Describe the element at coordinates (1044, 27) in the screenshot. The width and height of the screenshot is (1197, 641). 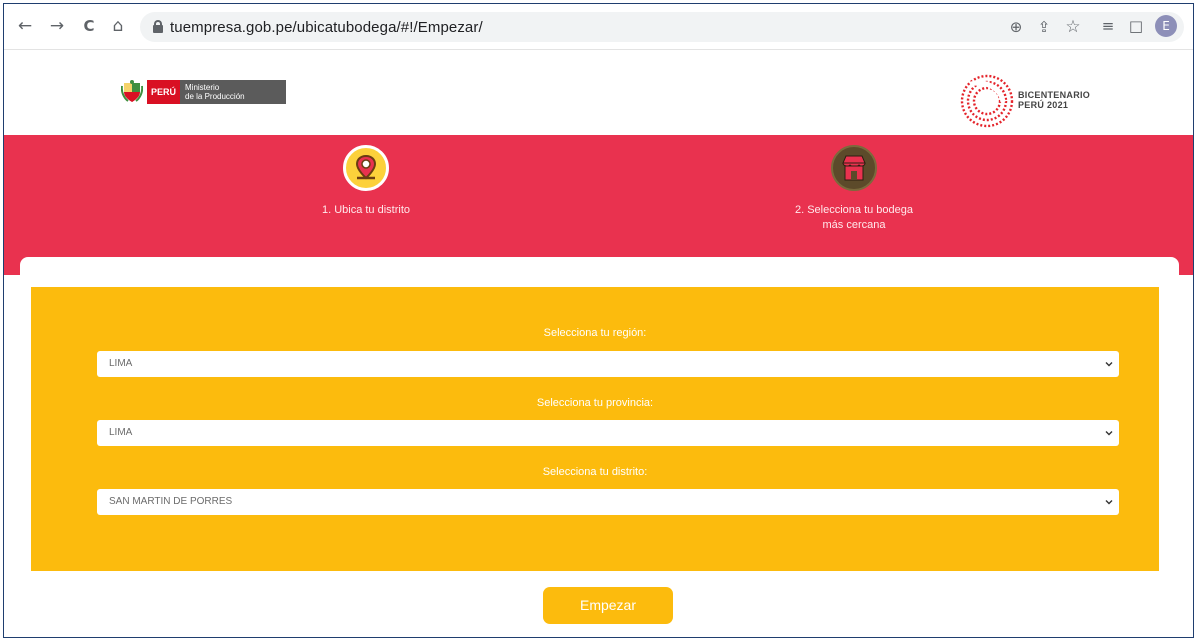
I see `share-icon: ⇪` at that location.